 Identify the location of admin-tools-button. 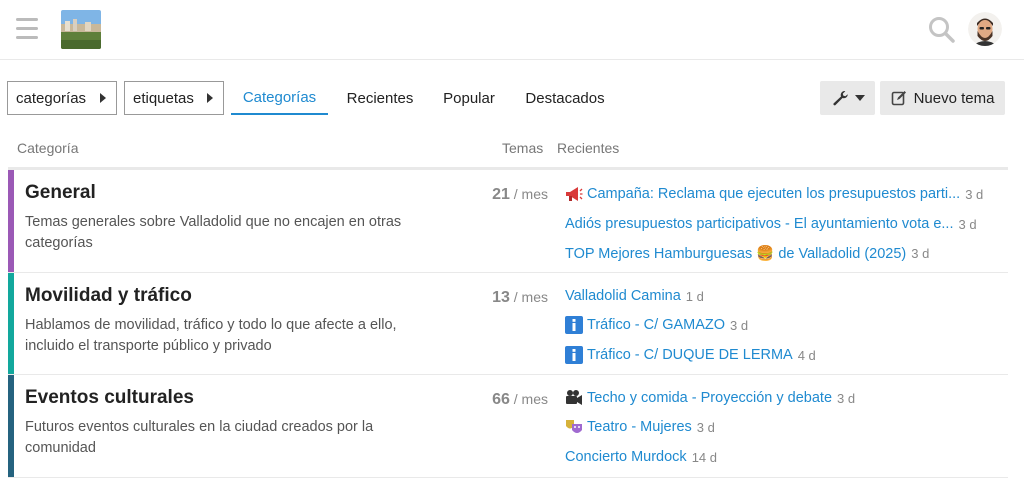
(847, 98).